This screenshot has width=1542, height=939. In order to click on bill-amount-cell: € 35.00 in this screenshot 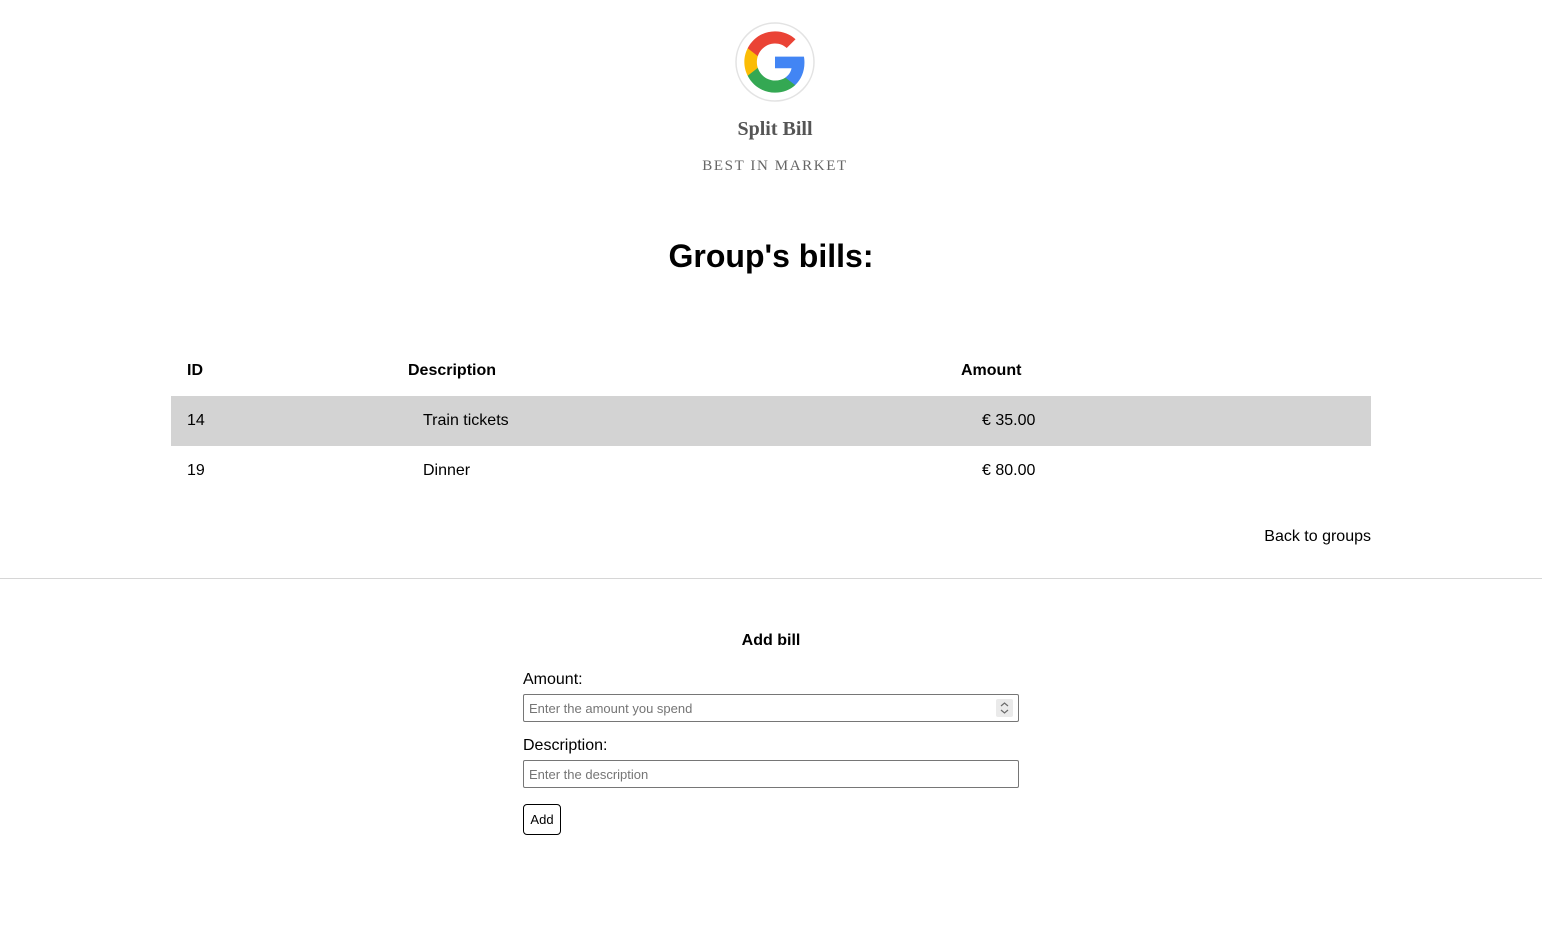, I will do `click(1009, 420)`.